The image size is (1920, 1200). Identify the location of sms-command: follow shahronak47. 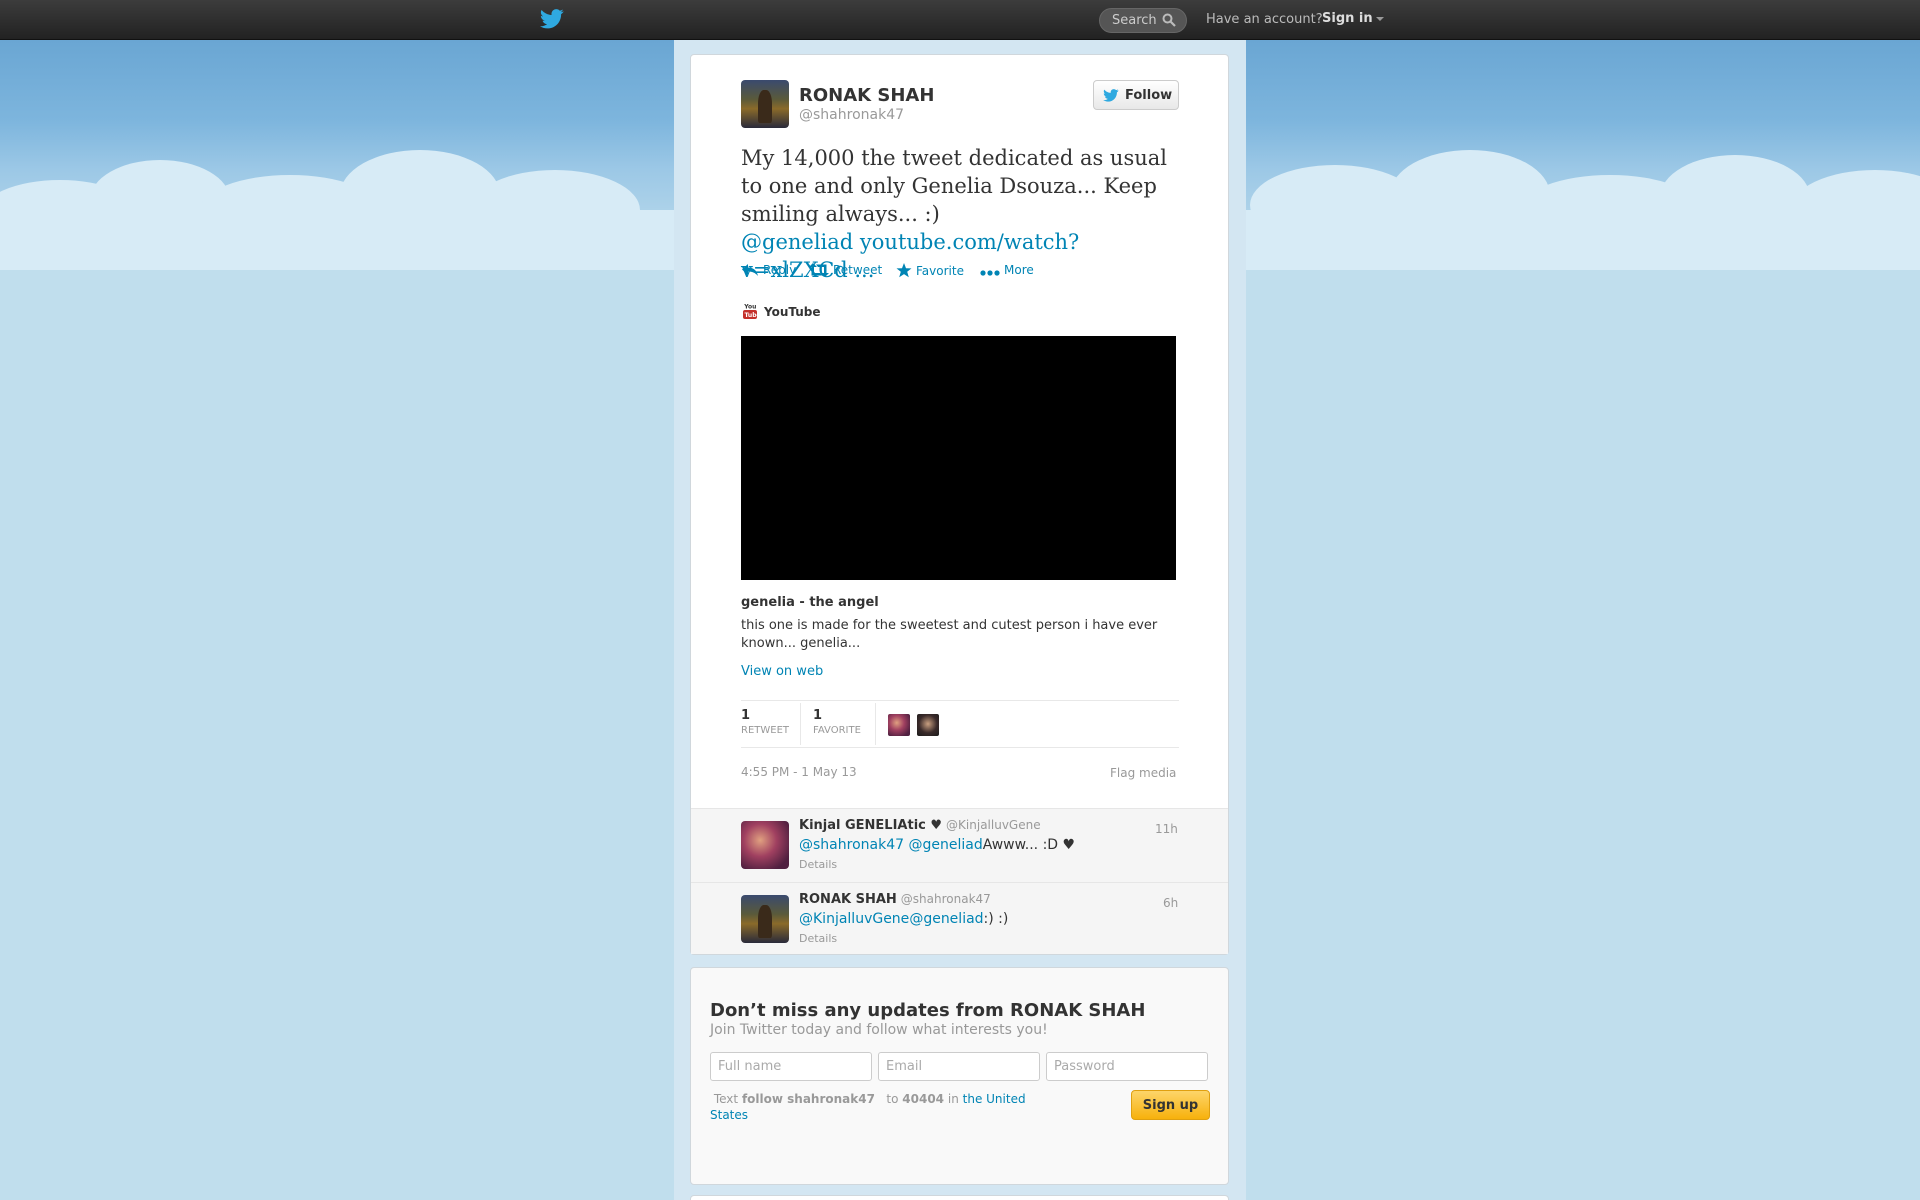
(808, 1099).